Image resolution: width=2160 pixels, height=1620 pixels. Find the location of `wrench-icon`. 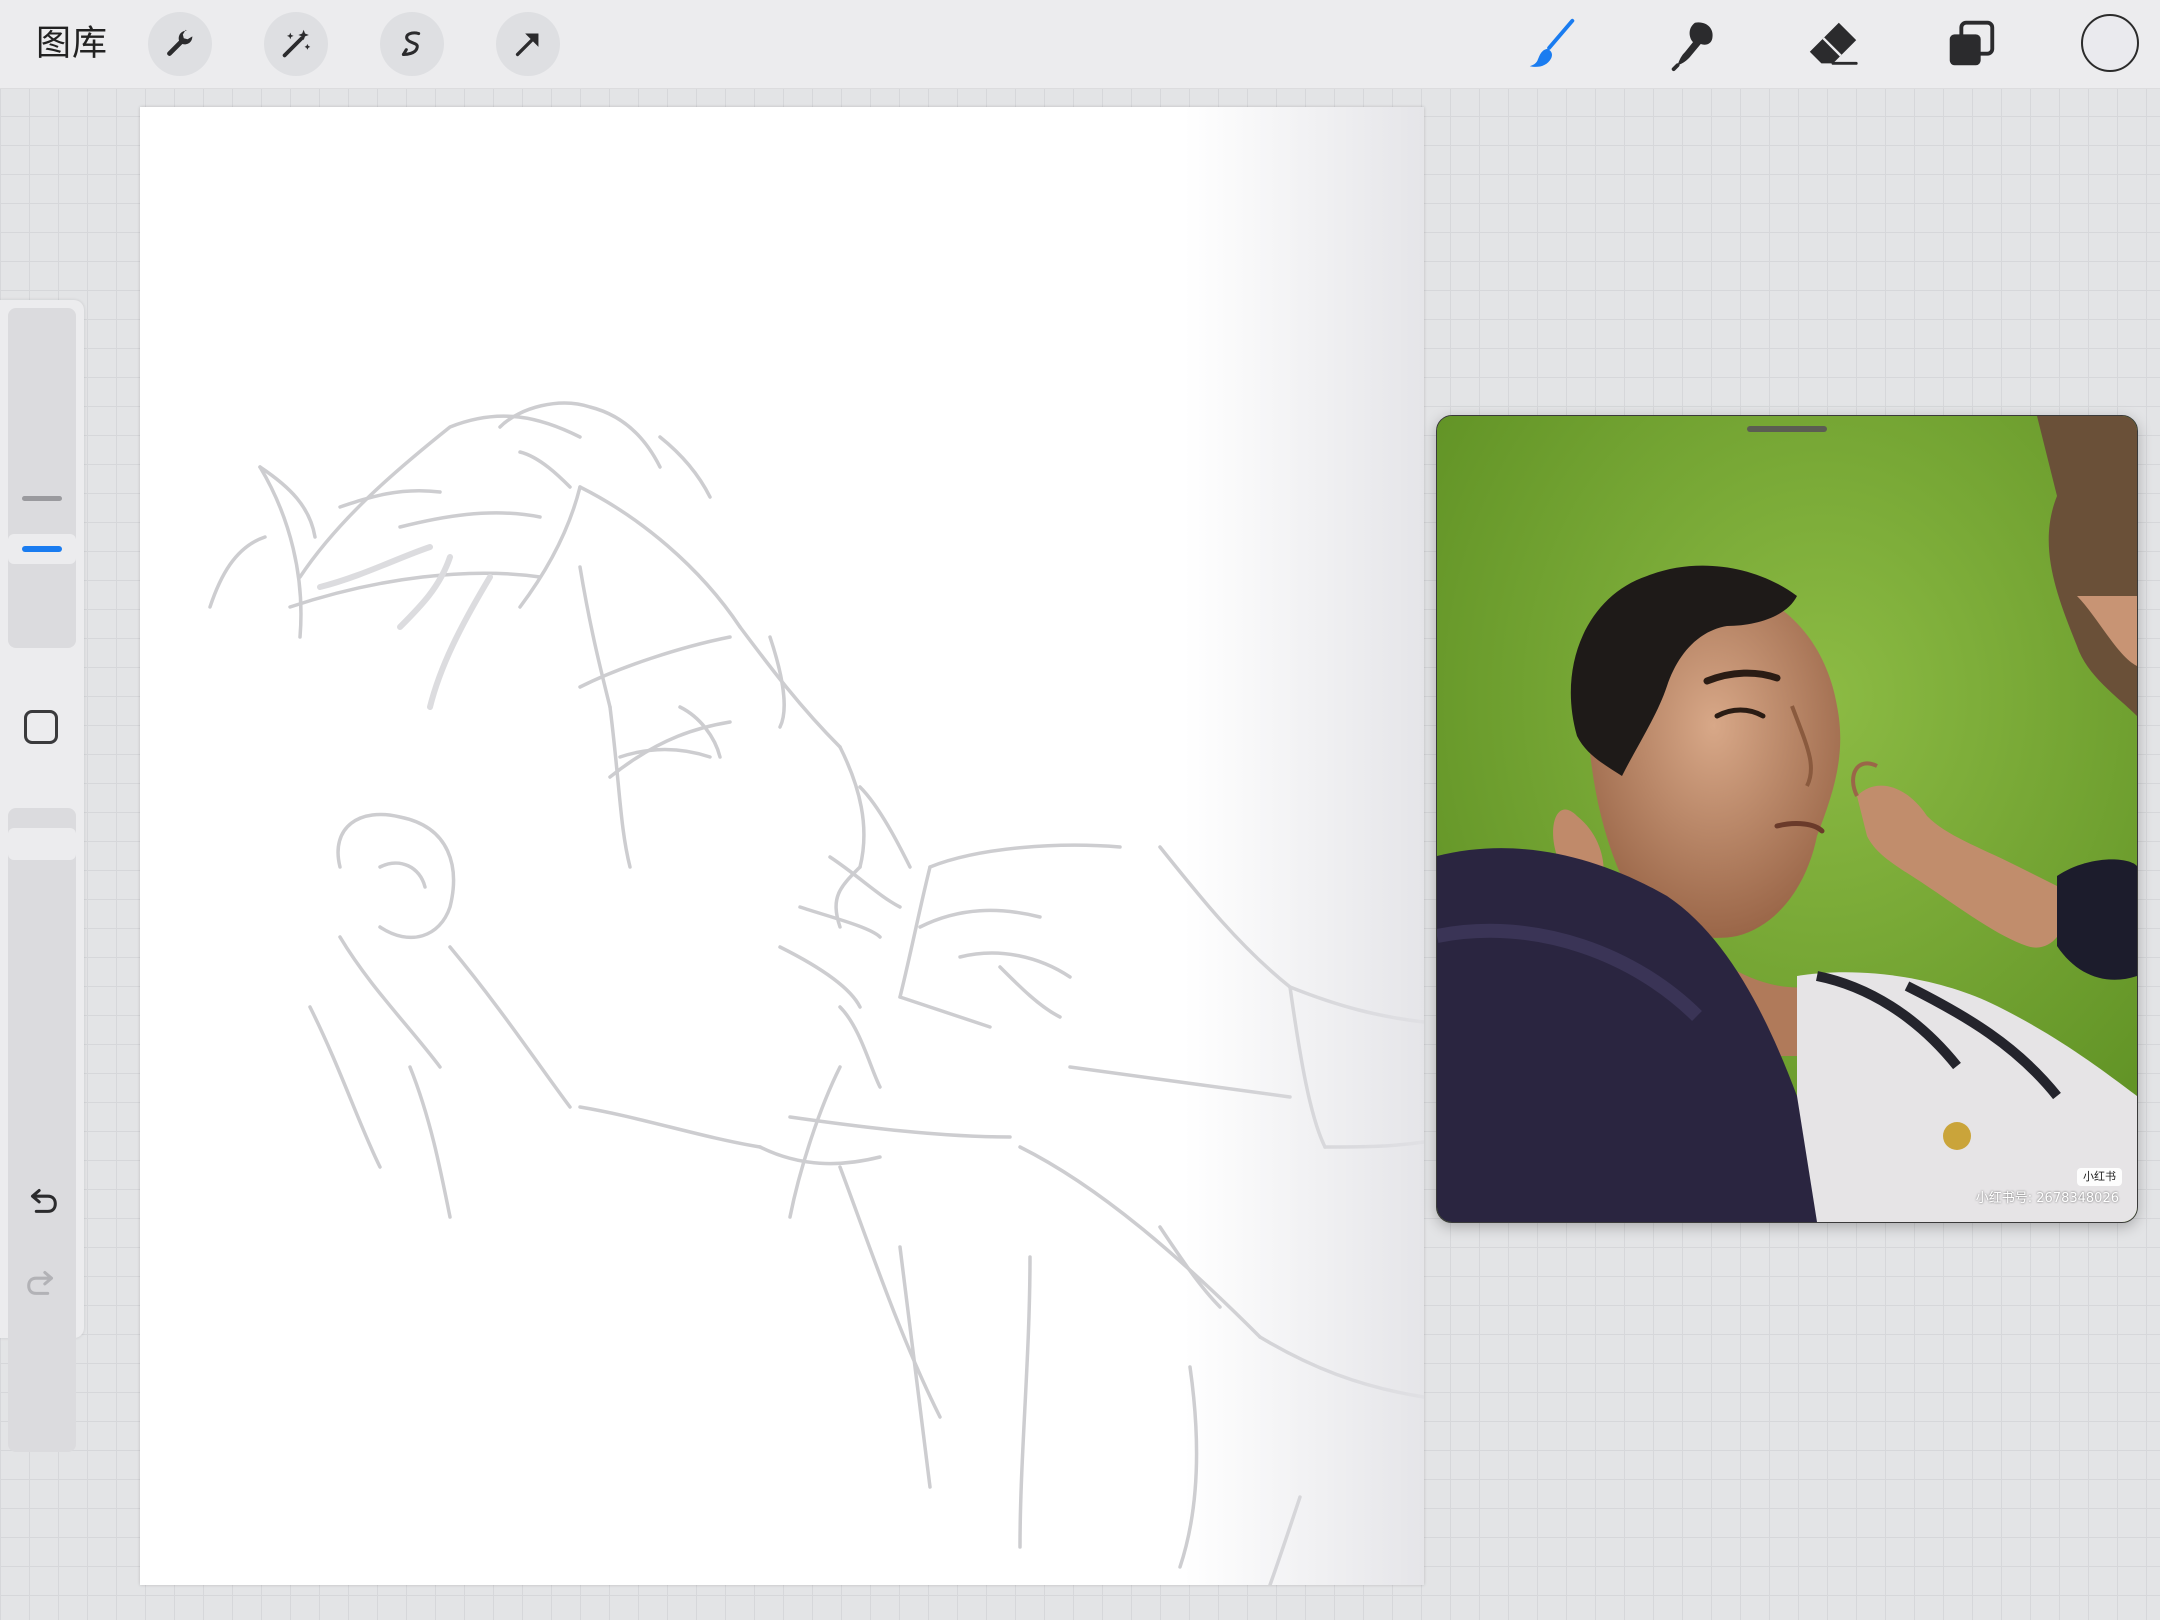

wrench-icon is located at coordinates (180, 42).